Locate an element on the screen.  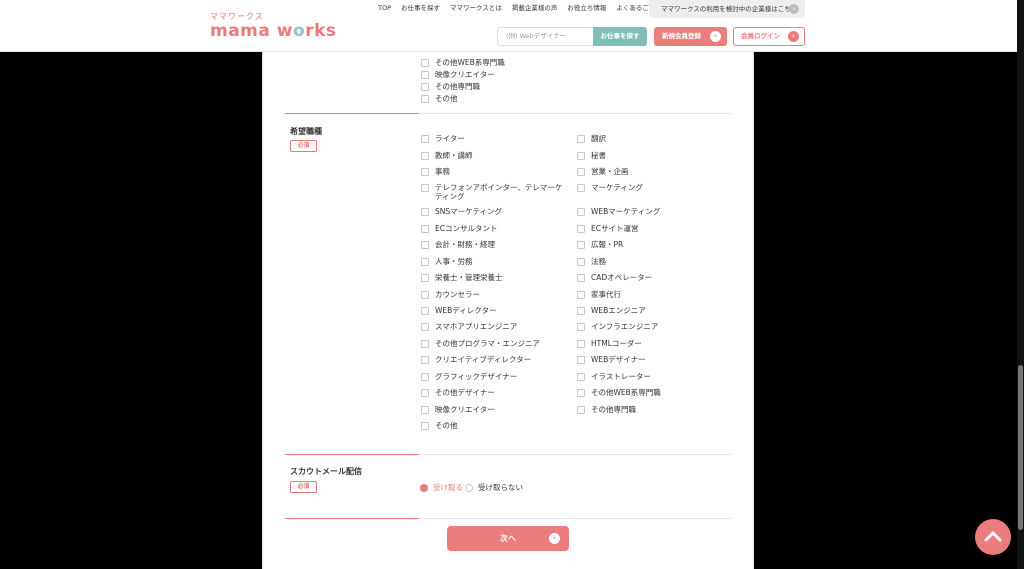
scout-option-yes: 受け取る is located at coordinates (441, 487).